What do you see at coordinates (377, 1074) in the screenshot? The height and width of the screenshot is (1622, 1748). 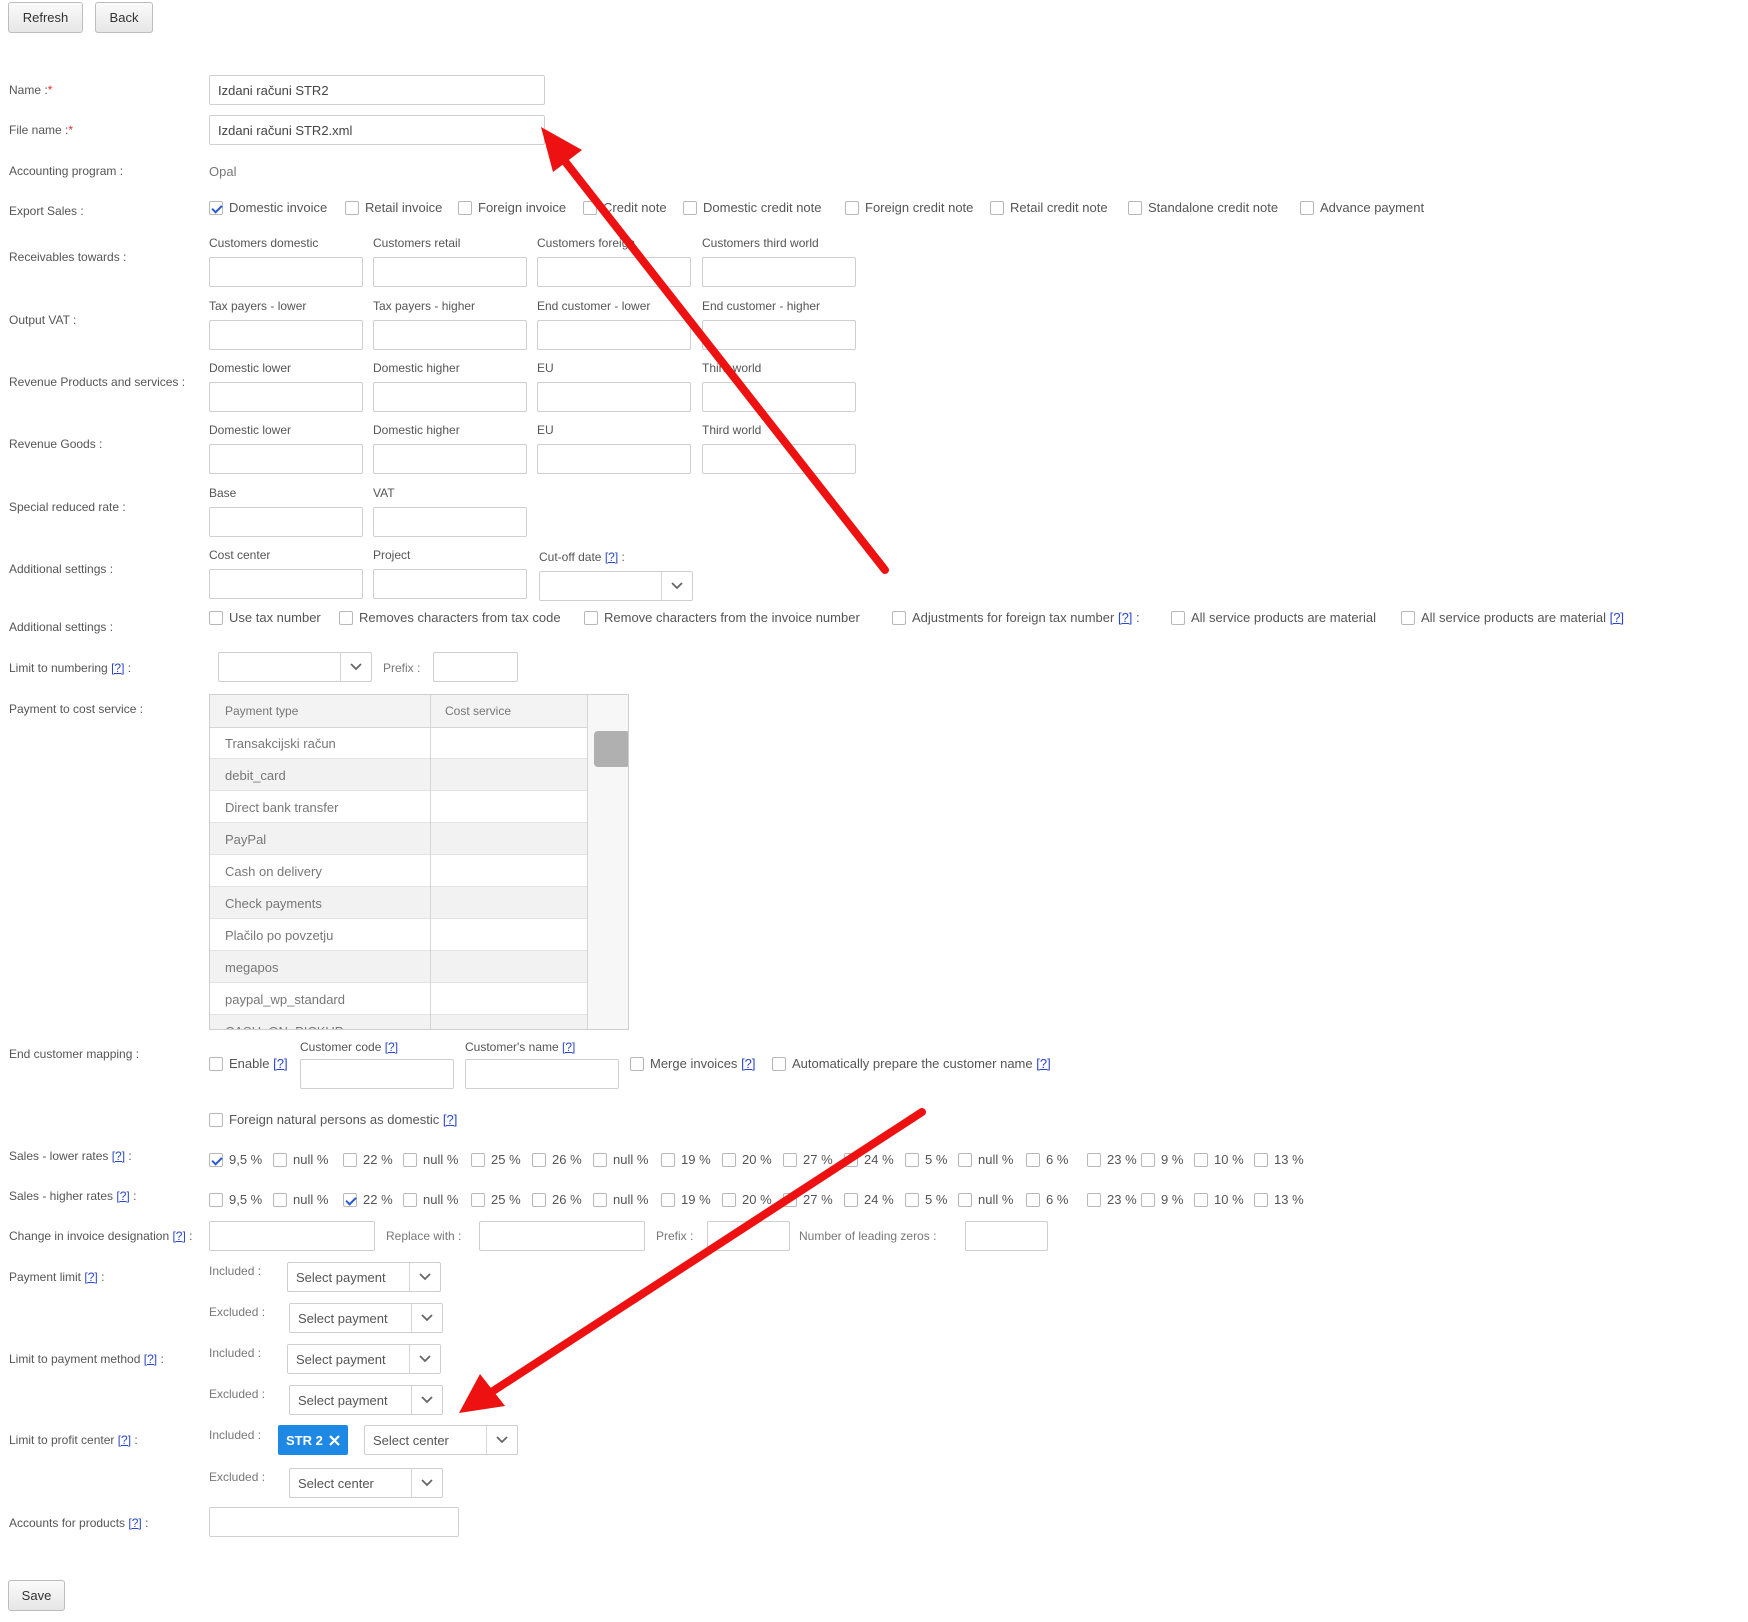 I see `customer-code-input` at bounding box center [377, 1074].